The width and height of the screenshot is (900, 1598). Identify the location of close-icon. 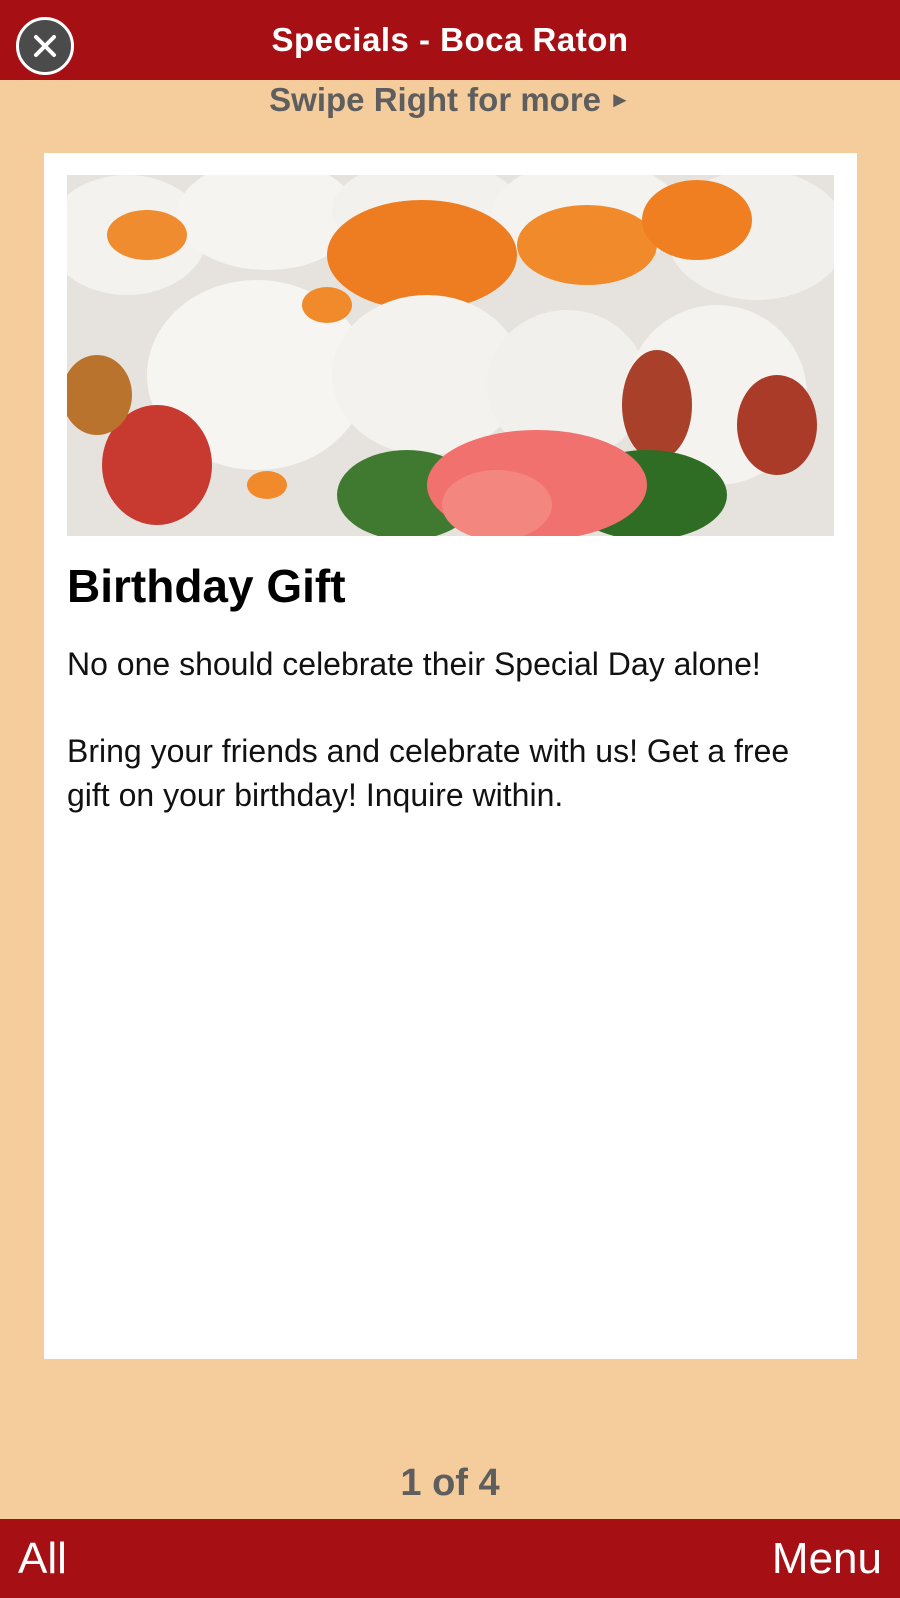
(45, 46).